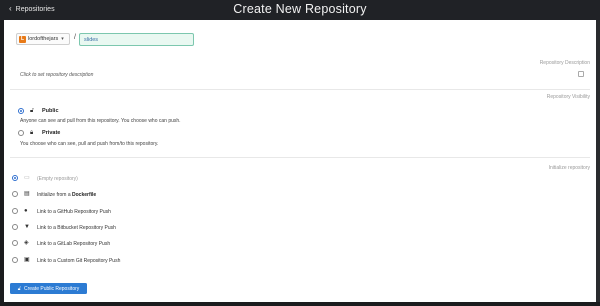 The height and width of the screenshot is (306, 600). Describe the element at coordinates (581, 74) in the screenshot. I see `edit-description-icon` at that location.